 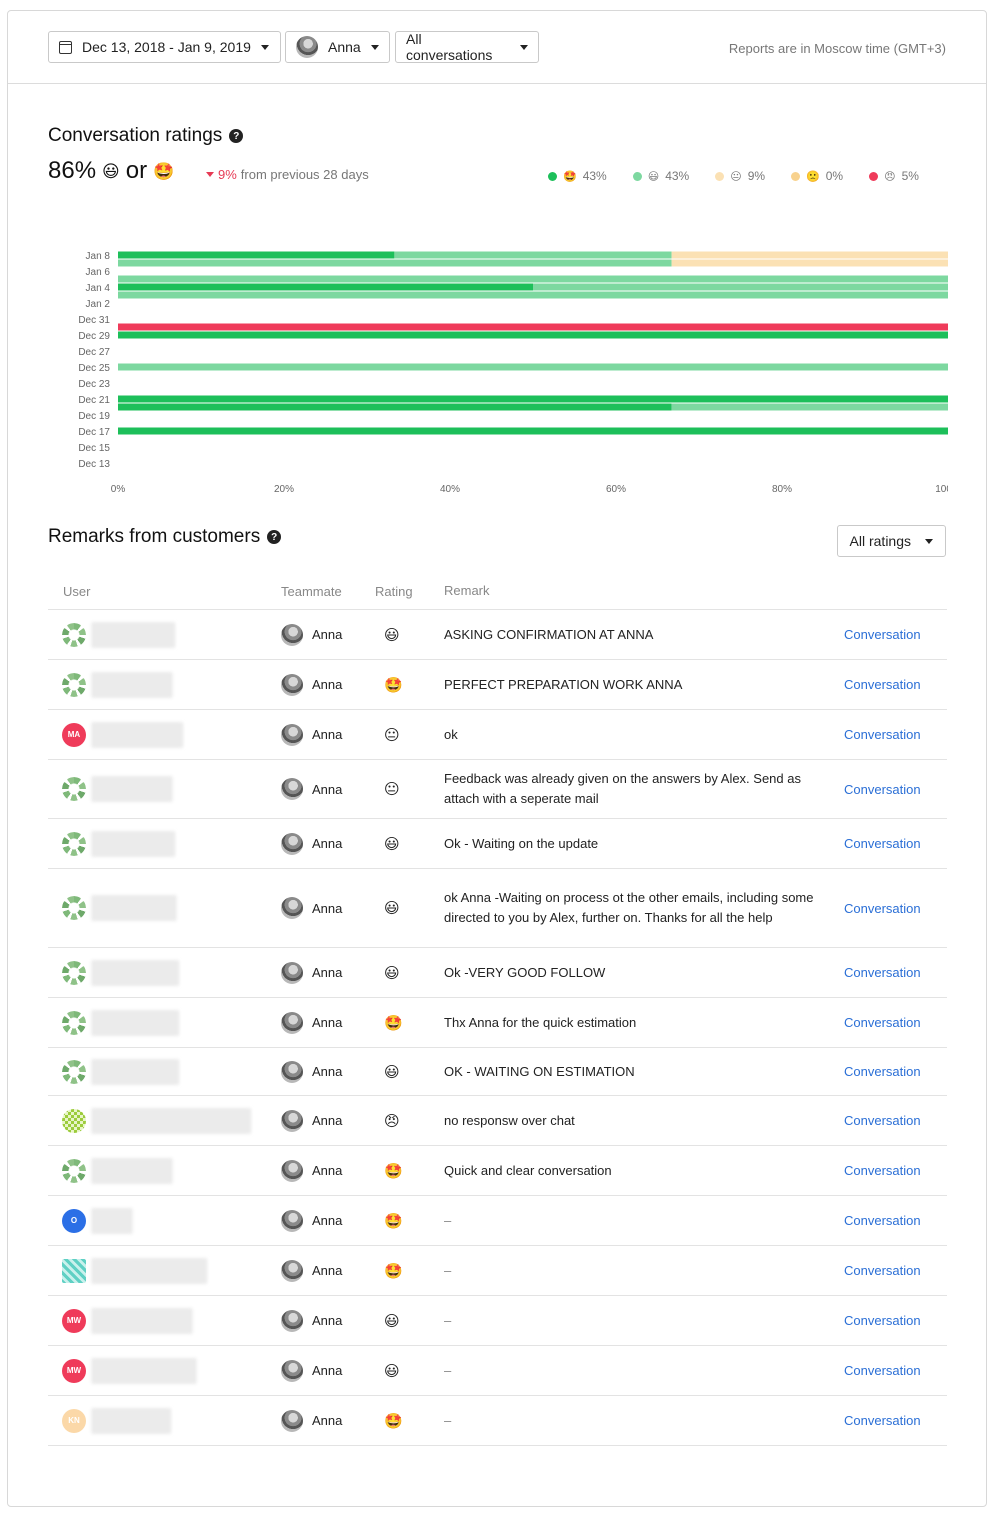 What do you see at coordinates (264, 47) in the screenshot?
I see `chevron-down-icon` at bounding box center [264, 47].